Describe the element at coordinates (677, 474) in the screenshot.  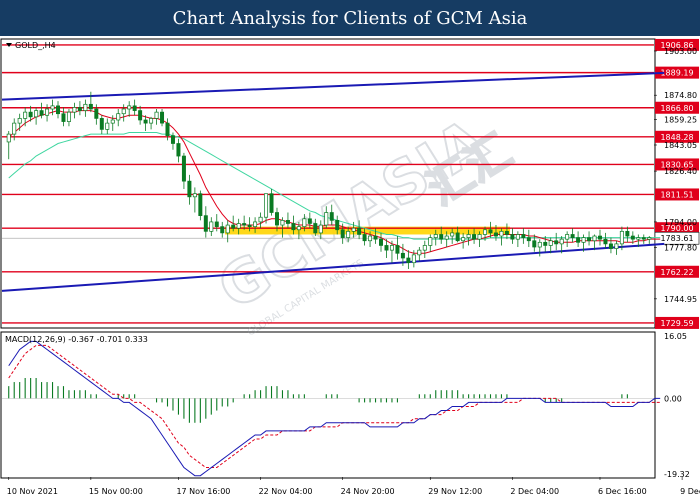
I see `macd-tick-label: -19.32` at that location.